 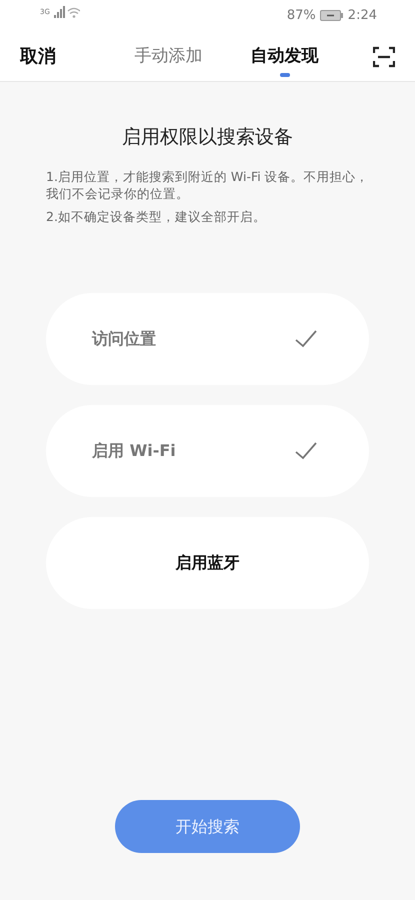 I want to click on instruction-text: 2.如不确定设备类型，建议全部开启。, so click(x=156, y=217).